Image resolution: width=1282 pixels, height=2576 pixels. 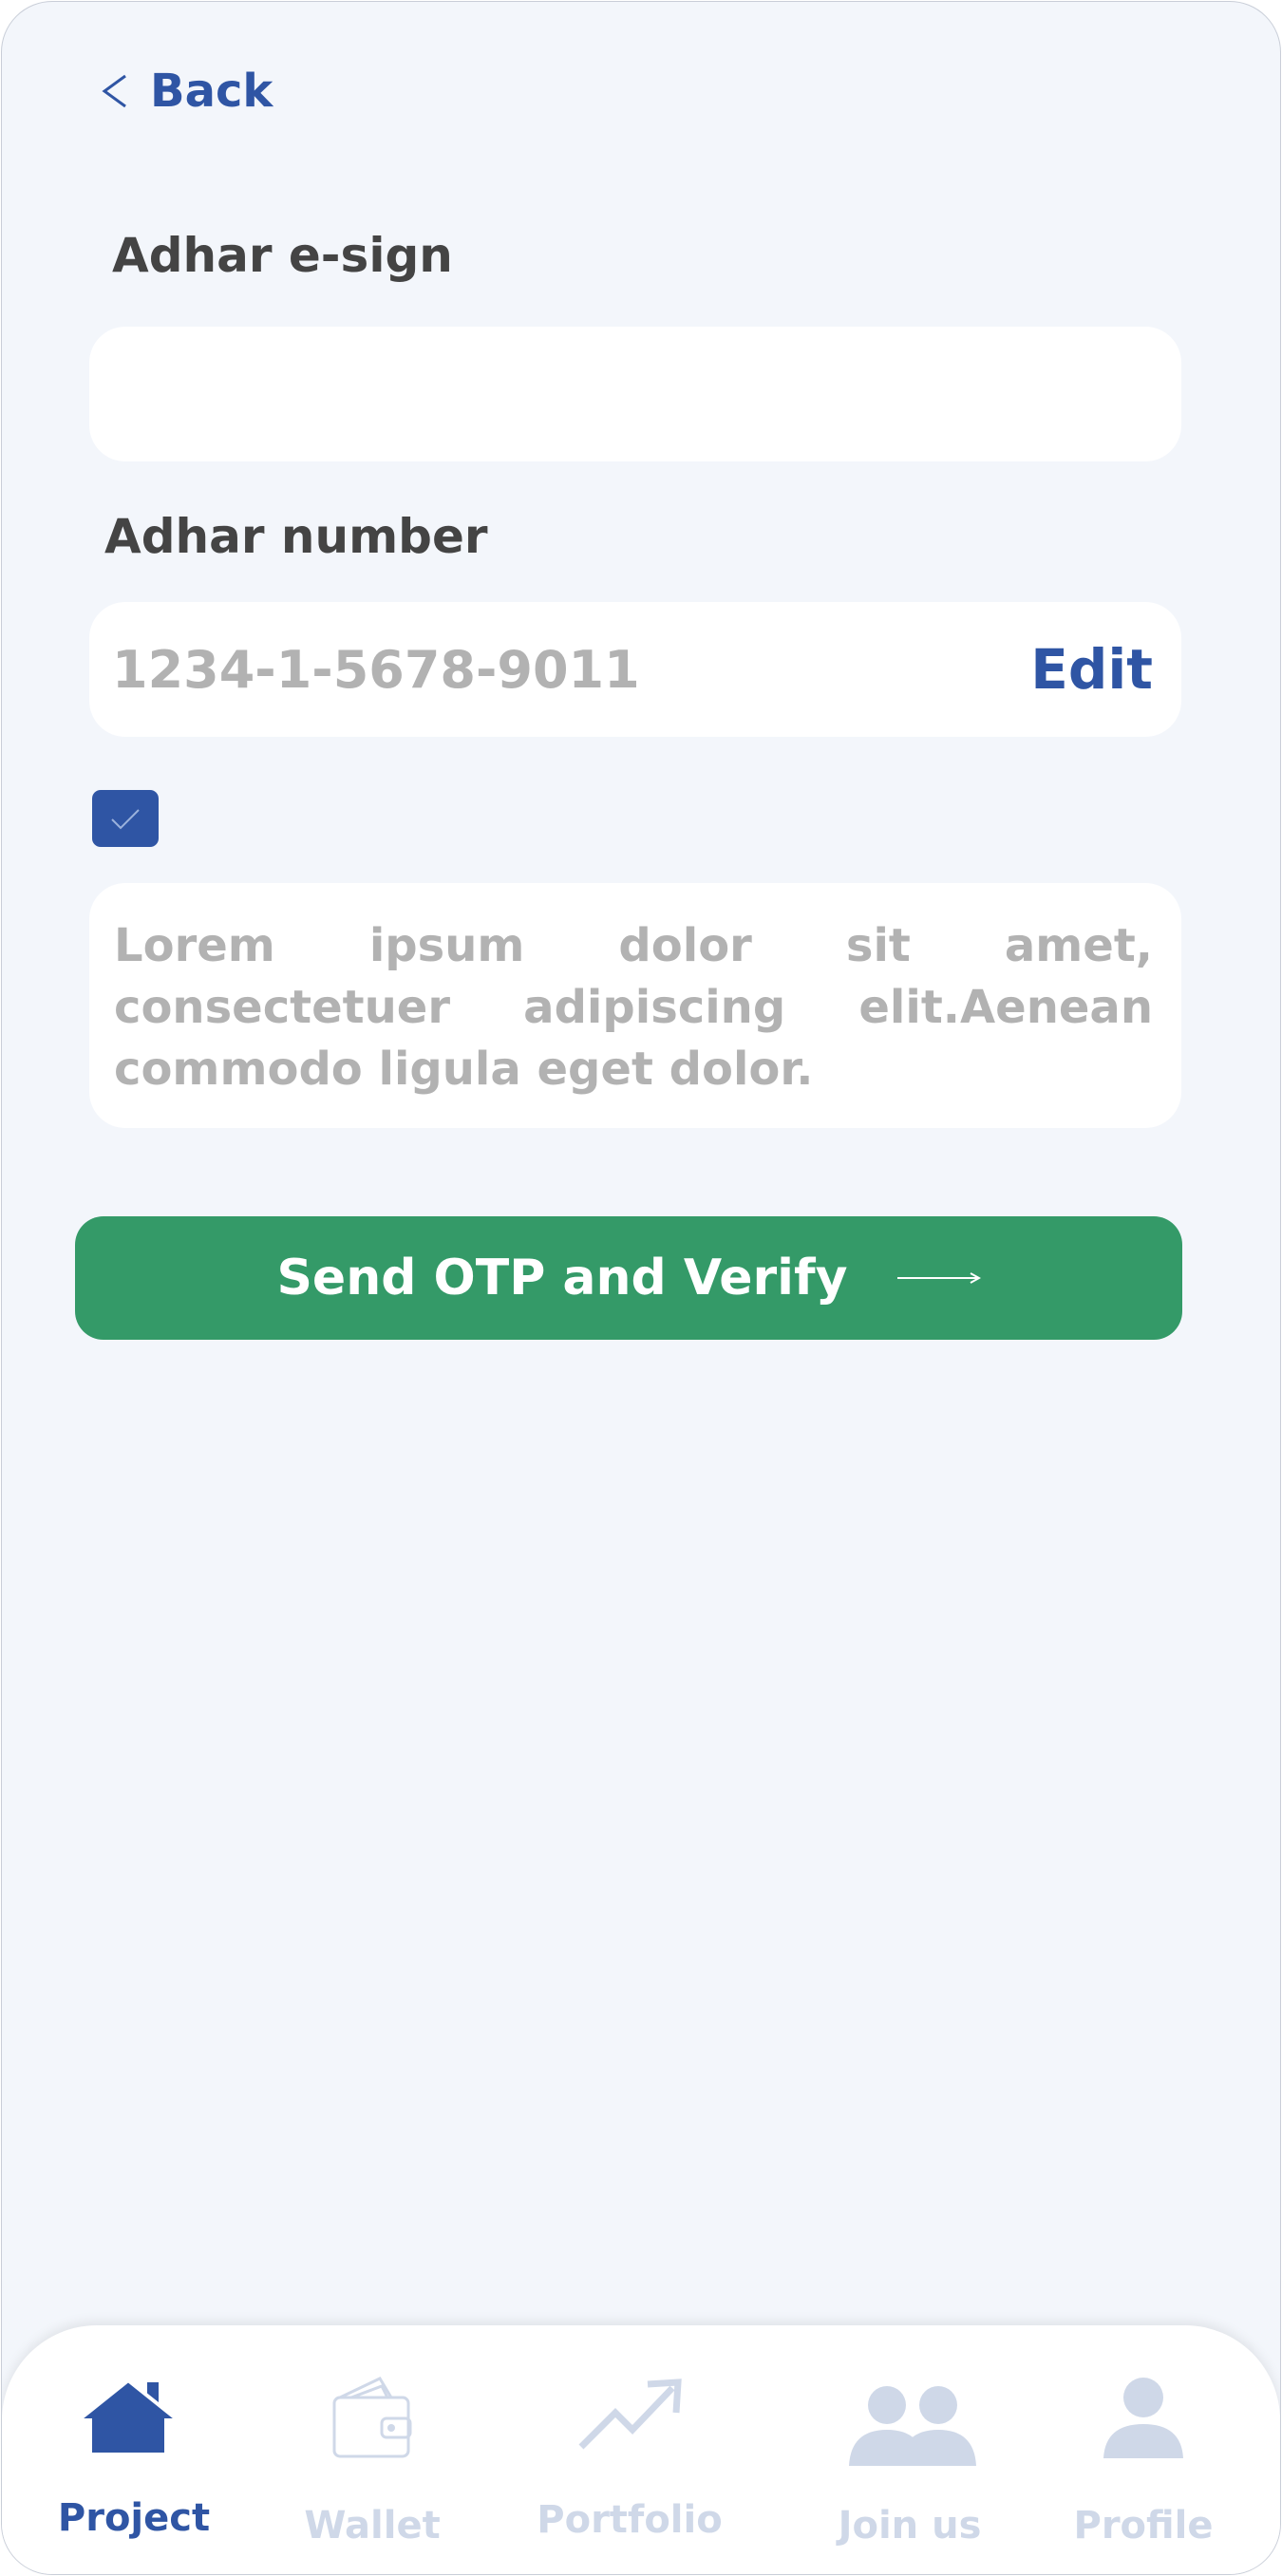 What do you see at coordinates (630, 2414) in the screenshot?
I see `trending-up-icon` at bounding box center [630, 2414].